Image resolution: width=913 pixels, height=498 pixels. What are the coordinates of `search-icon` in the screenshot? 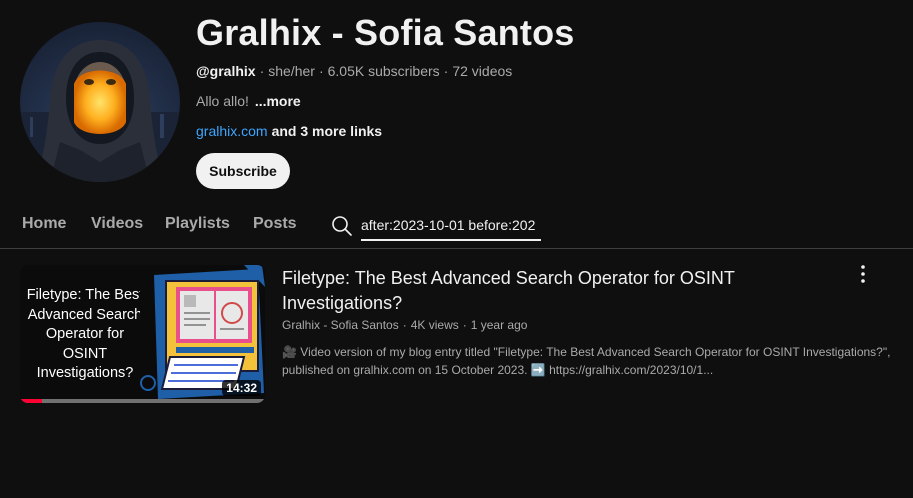 It's located at (342, 226).